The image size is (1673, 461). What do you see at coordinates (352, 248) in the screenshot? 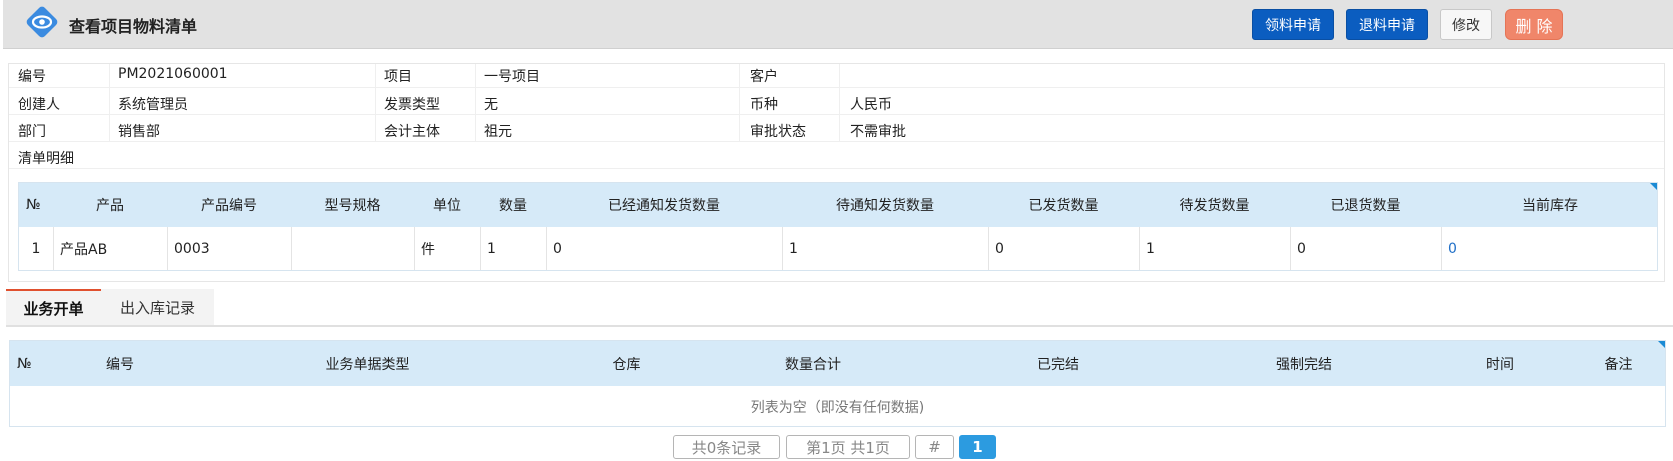
I see `cell-model-spec` at bounding box center [352, 248].